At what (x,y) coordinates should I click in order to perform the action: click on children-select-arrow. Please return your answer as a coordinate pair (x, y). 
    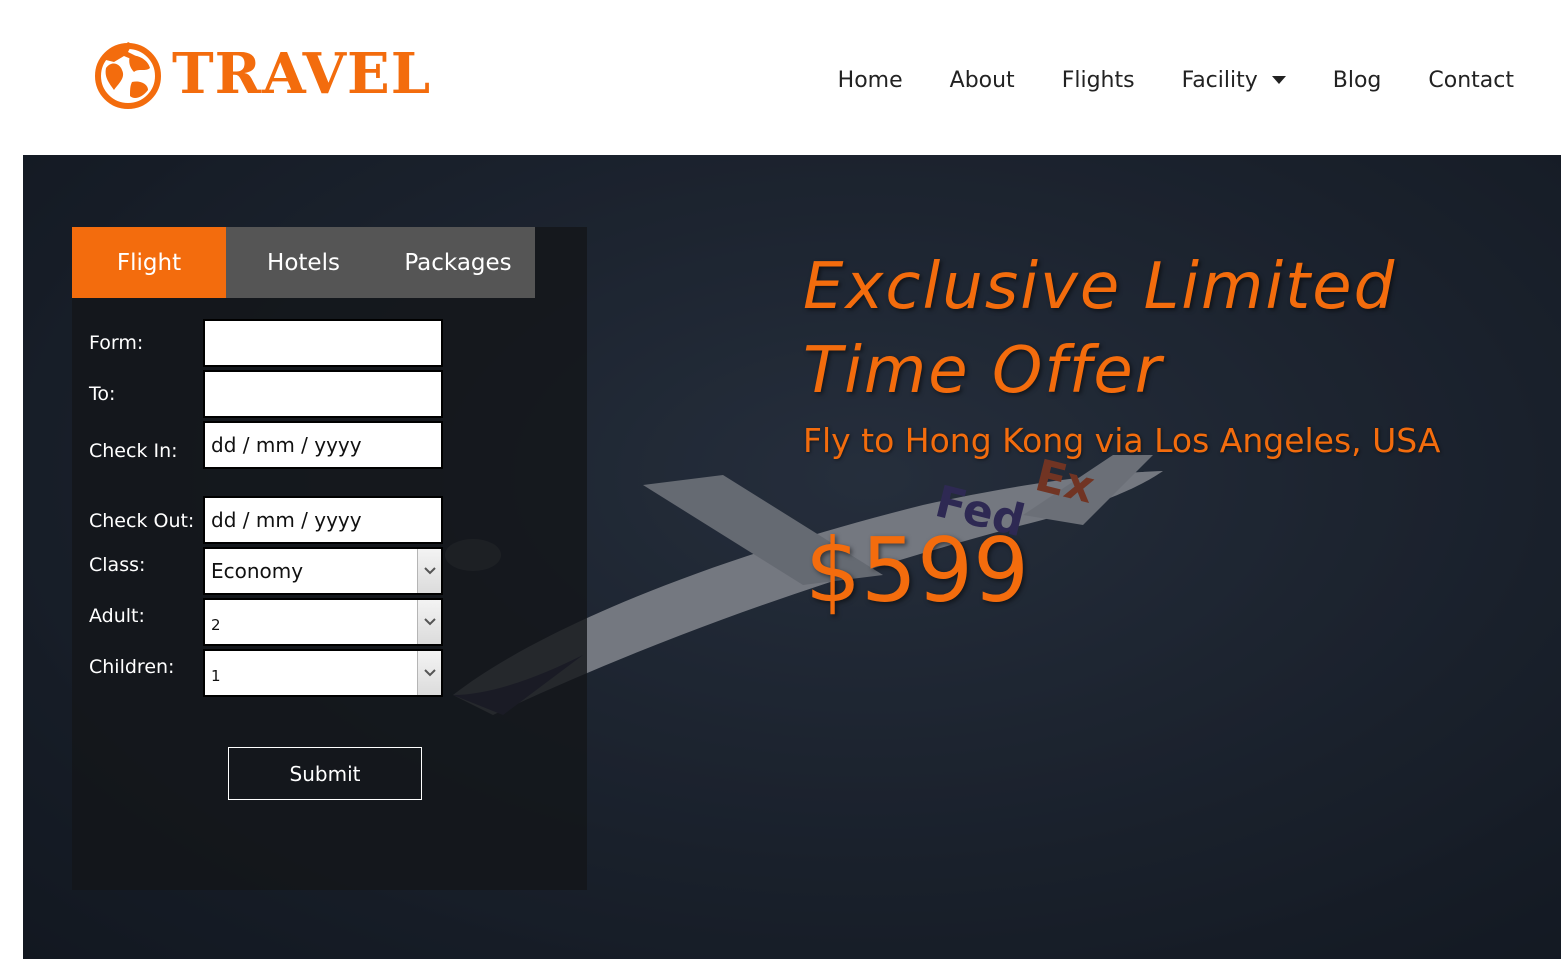
    Looking at the image, I should click on (429, 673).